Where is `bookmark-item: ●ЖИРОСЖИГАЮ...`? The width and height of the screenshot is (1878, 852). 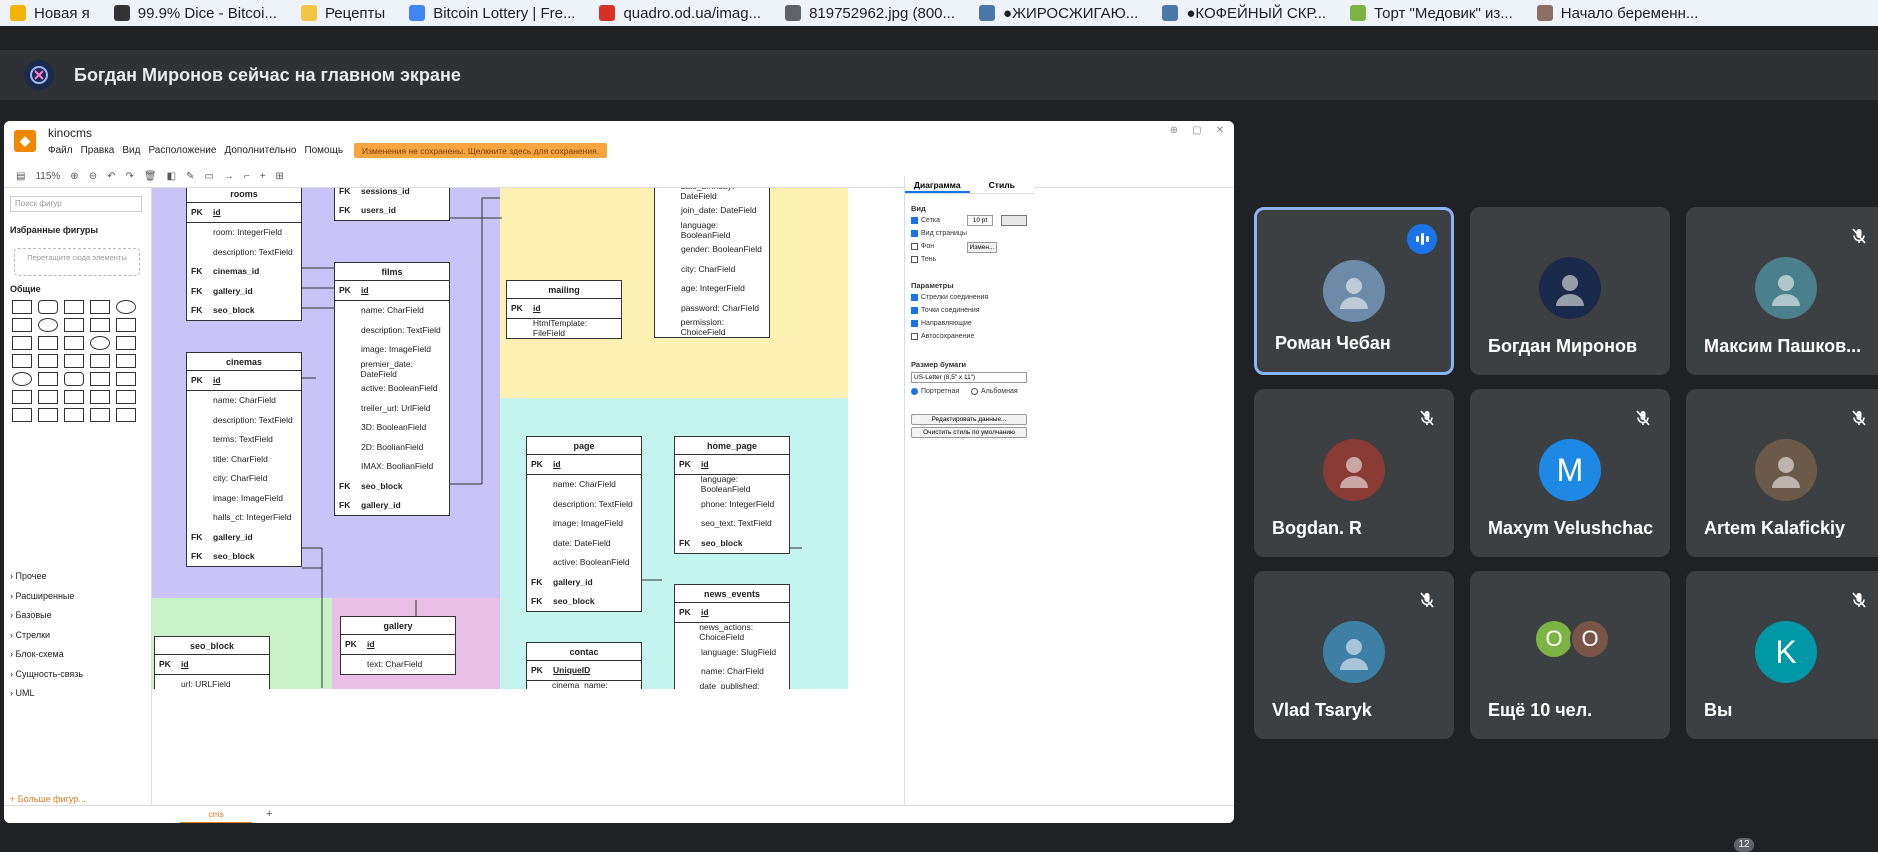 bookmark-item: ●ЖИРОСЖИГАЮ... is located at coordinates (1060, 13).